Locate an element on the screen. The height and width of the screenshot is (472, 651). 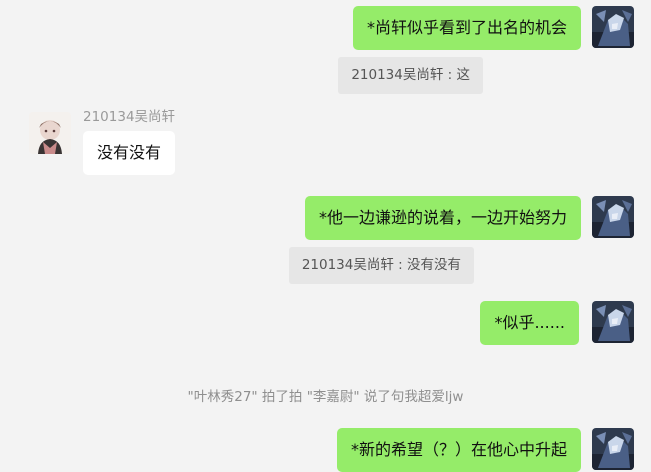
quoted-message: 210134吴尚轩 : 这 is located at coordinates (410, 75).